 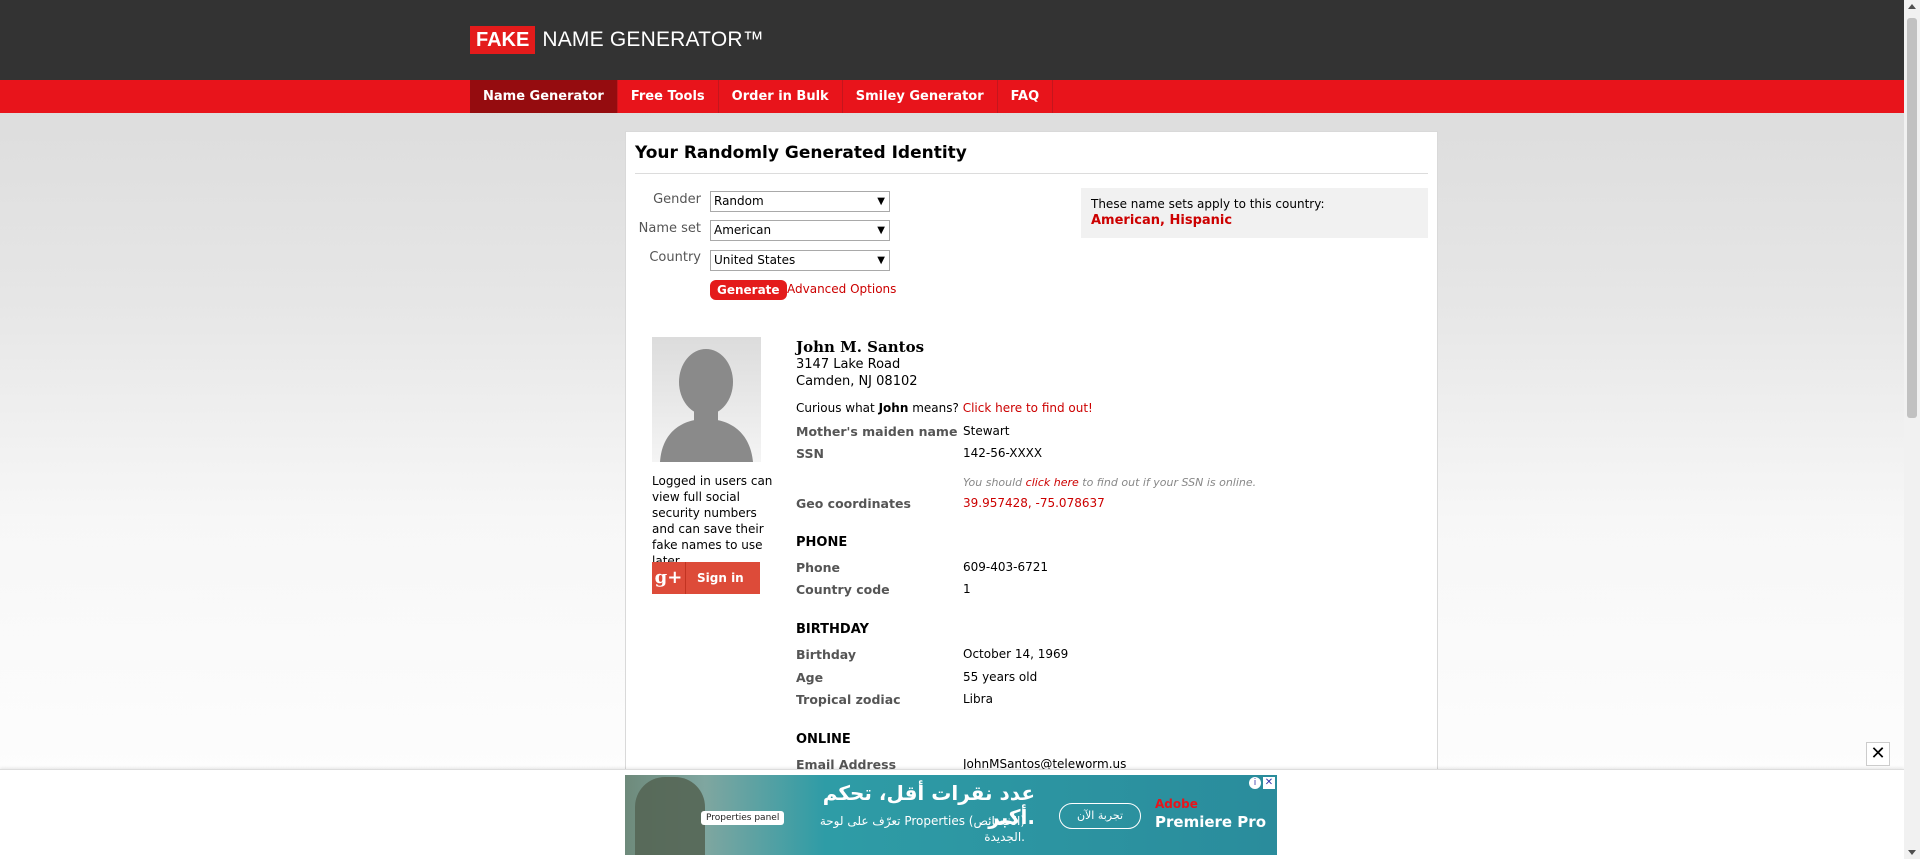 What do you see at coordinates (935, 408) in the screenshot?
I see `curious-mid: means?` at bounding box center [935, 408].